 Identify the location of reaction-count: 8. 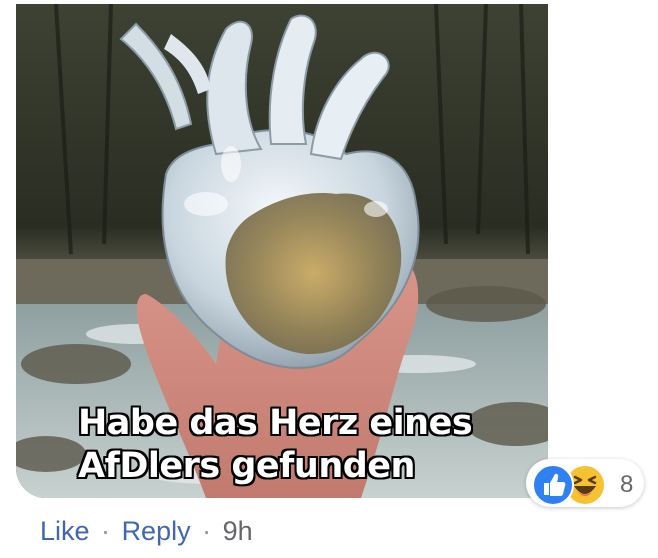
(627, 484).